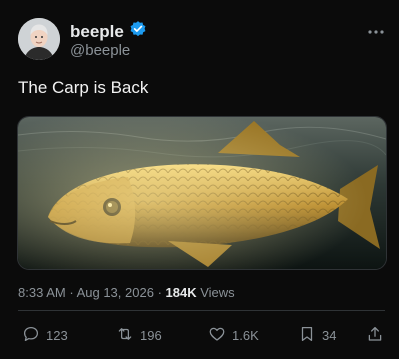  Describe the element at coordinates (115, 292) in the screenshot. I see `tweet-date: Aug 13, 2026` at that location.